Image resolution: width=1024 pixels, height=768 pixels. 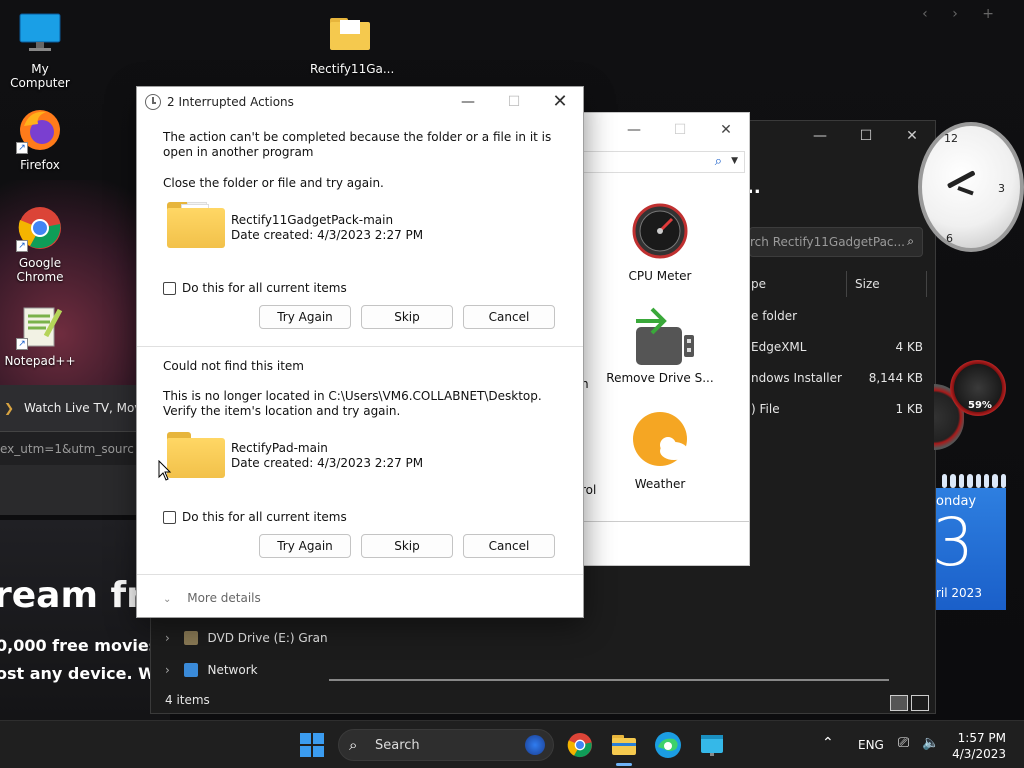 I want to click on chevron-right-icon: ›, so click(x=167, y=670).